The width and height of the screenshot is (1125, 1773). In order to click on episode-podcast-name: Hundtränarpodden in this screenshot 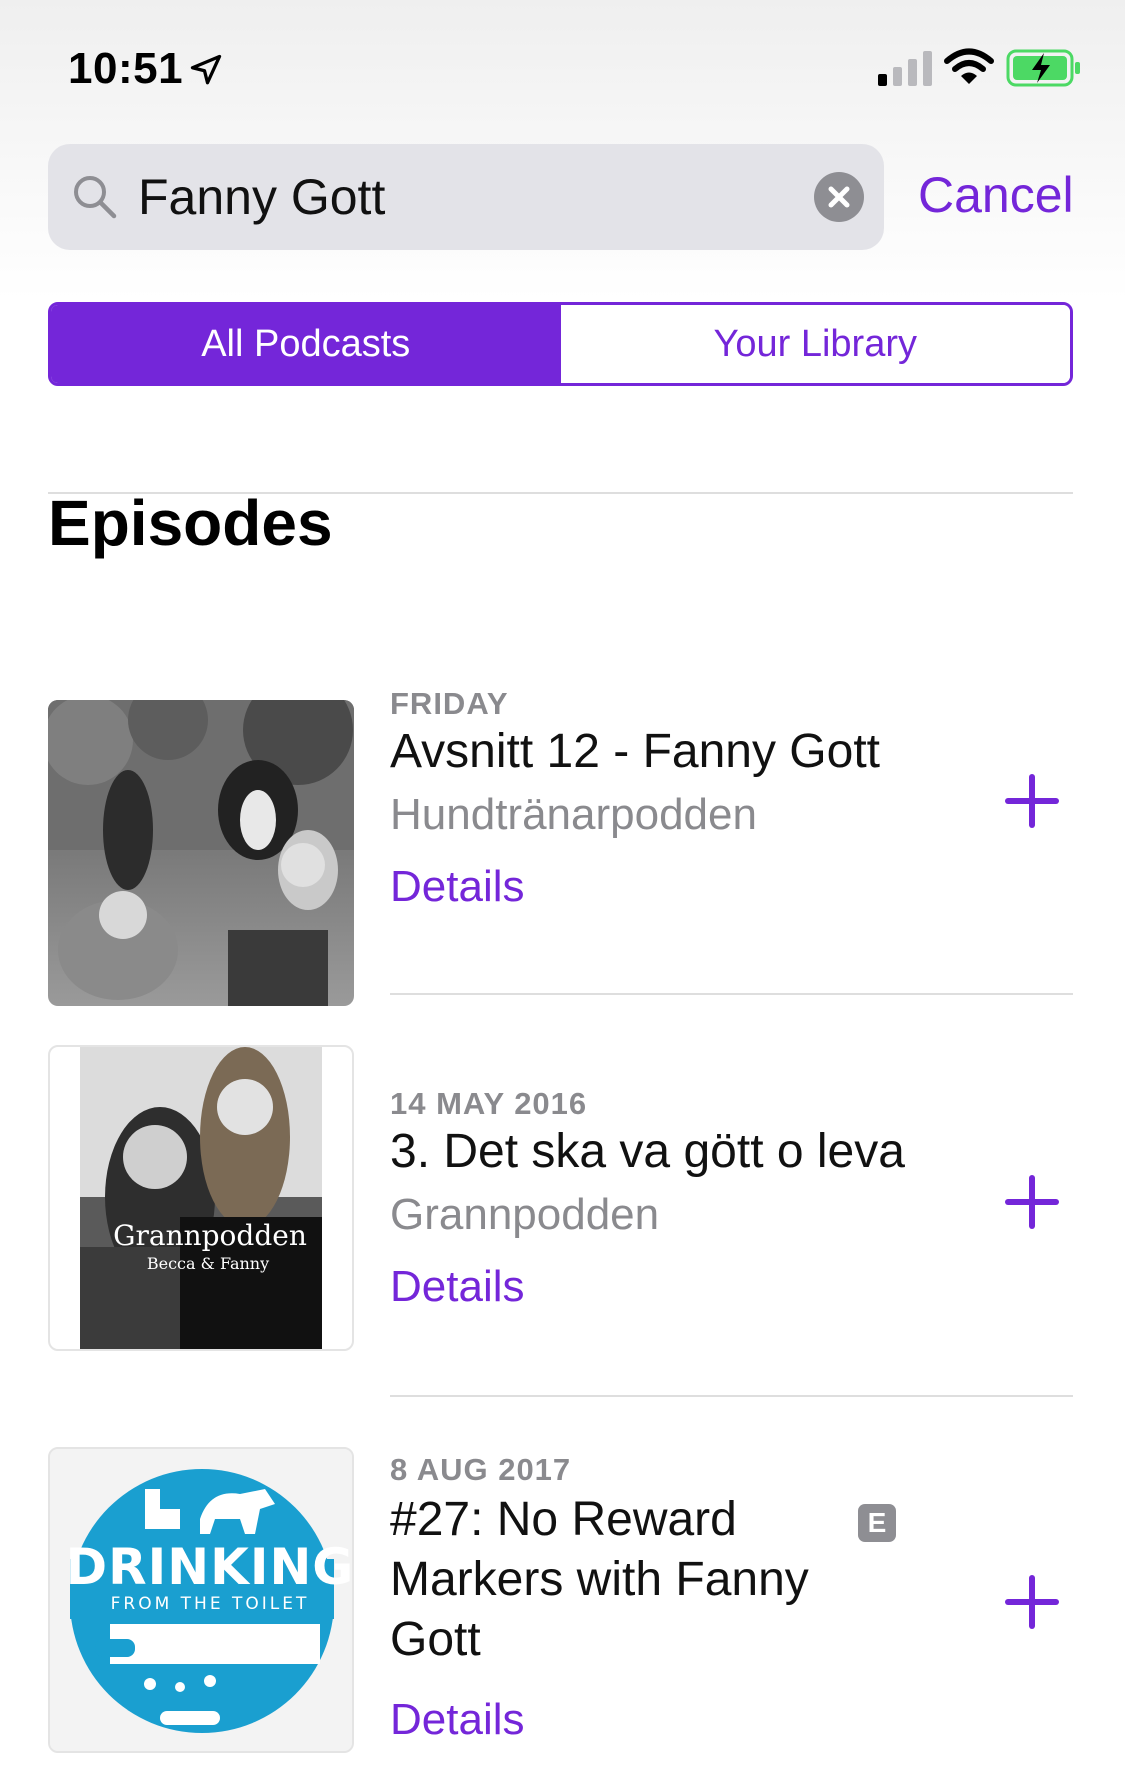, I will do `click(573, 814)`.